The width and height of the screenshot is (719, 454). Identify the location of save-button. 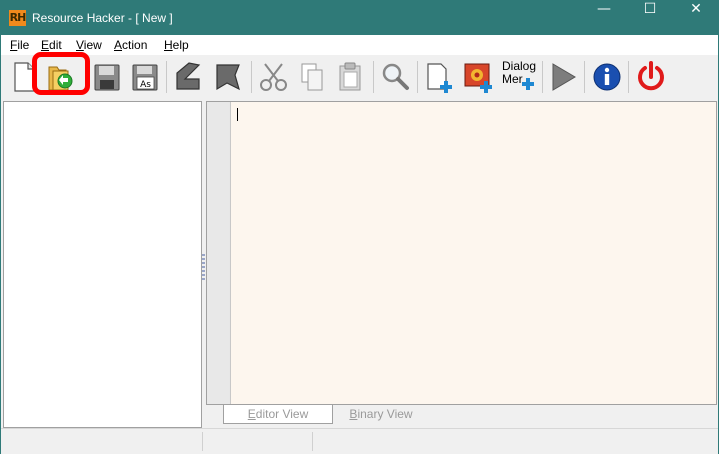
(107, 77).